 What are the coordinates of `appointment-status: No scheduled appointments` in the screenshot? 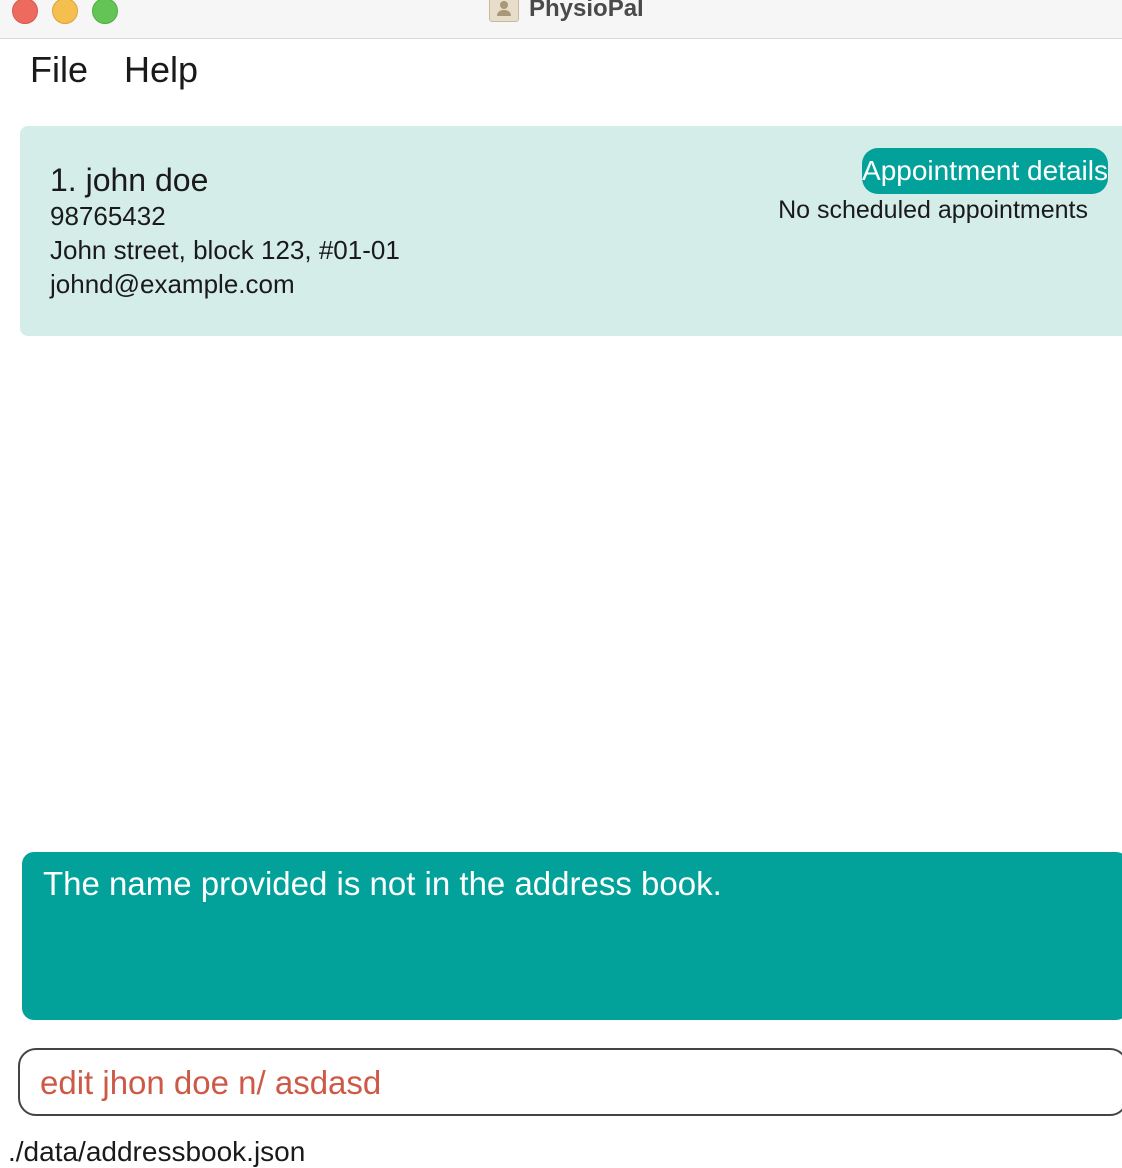 It's located at (933, 210).